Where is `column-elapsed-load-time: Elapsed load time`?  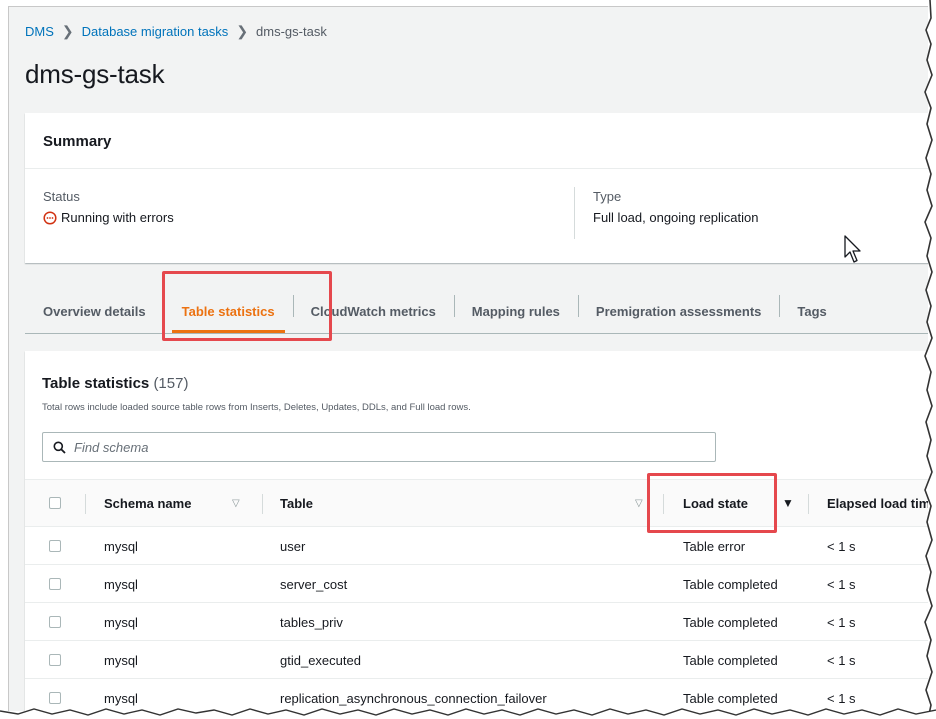 column-elapsed-load-time: Elapsed load time is located at coordinates (877, 503).